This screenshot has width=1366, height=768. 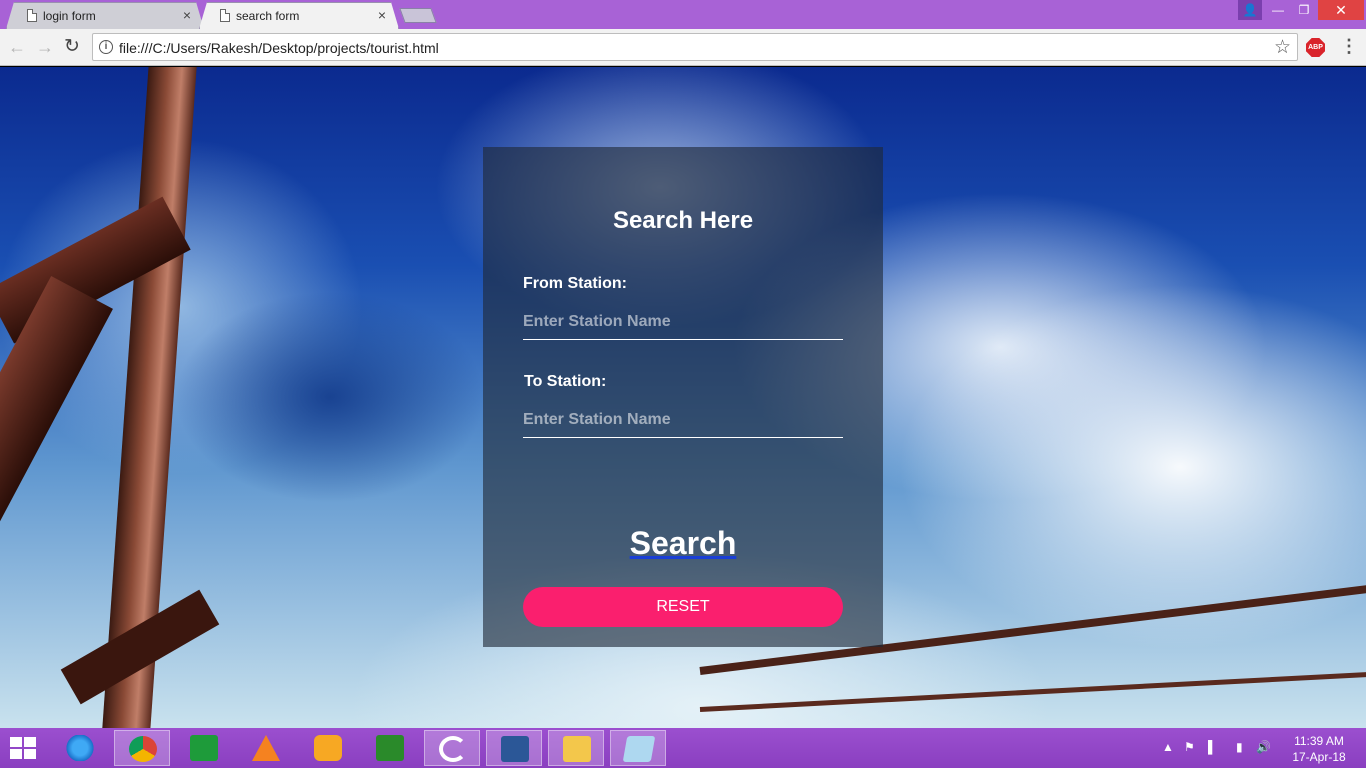 I want to click on cyberlink-app-icon, so click(x=452, y=748).